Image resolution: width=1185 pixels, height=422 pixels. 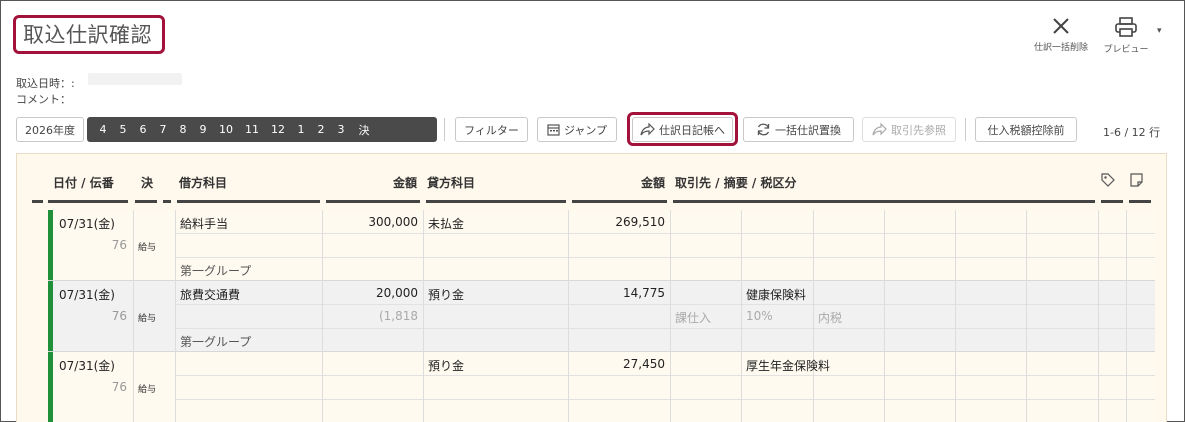 I want to click on printer-icon, so click(x=1126, y=27).